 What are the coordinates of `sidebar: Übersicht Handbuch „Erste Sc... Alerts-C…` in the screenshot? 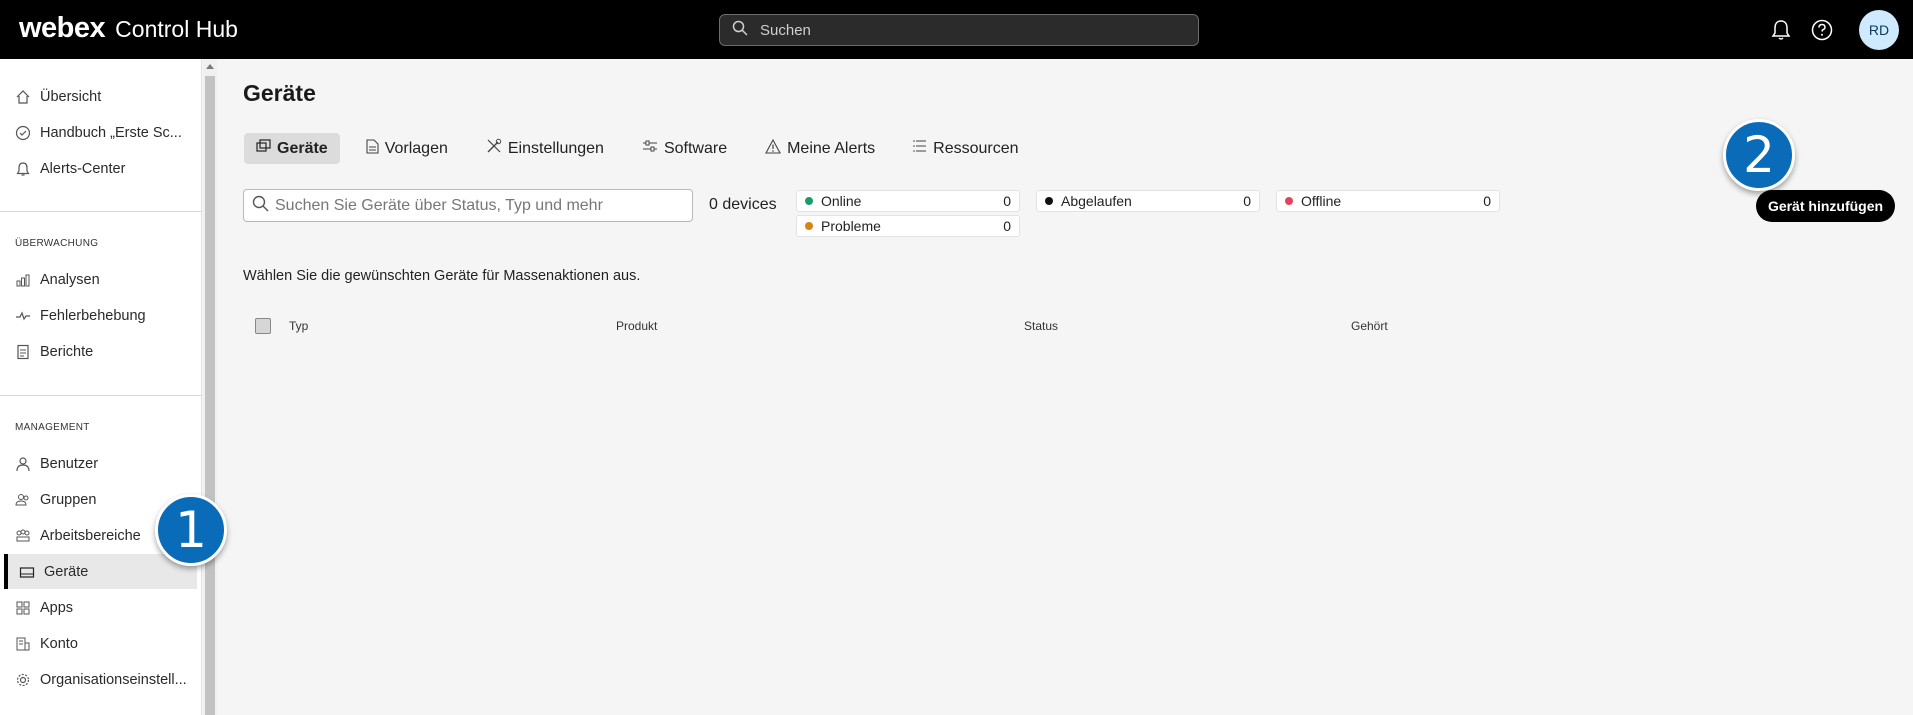 It's located at (101, 387).